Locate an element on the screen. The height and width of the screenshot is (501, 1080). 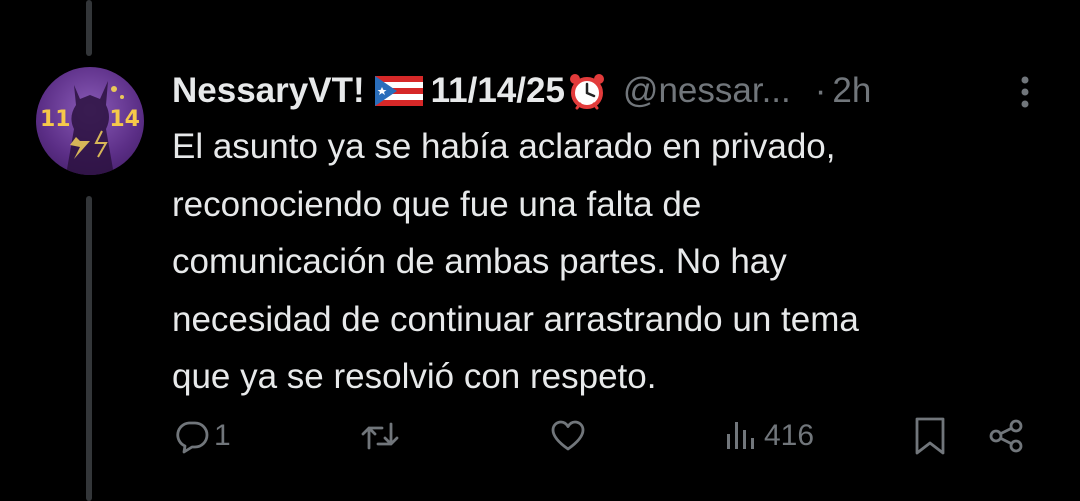
heart-icon is located at coordinates (568, 435).